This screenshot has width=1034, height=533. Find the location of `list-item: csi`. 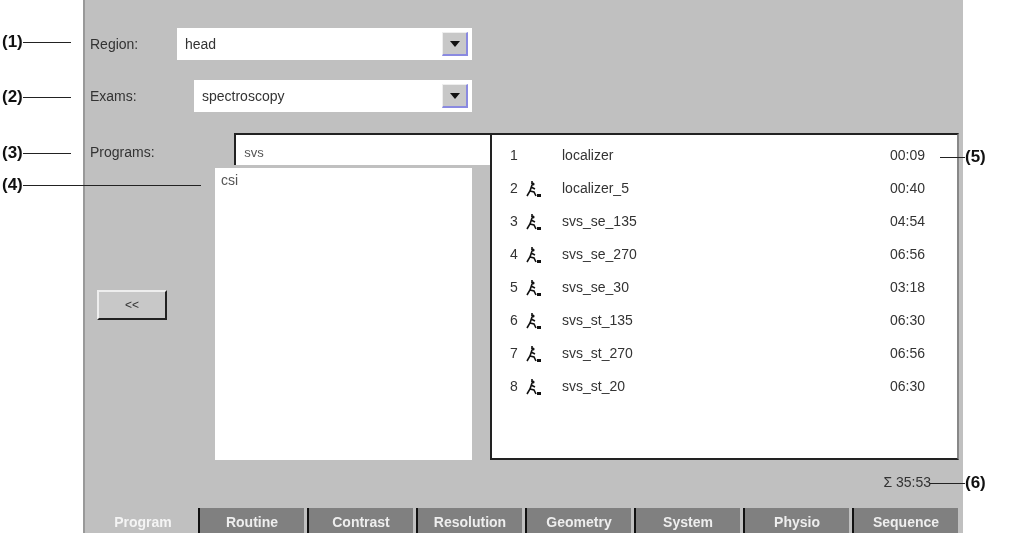

list-item: csi is located at coordinates (343, 180).